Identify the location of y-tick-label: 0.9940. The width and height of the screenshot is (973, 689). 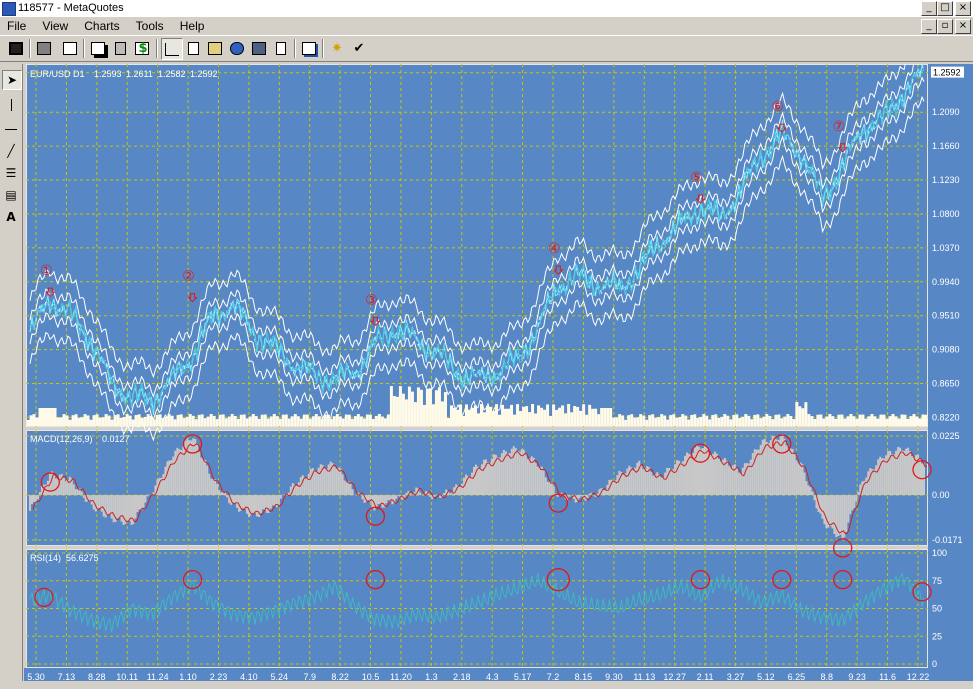
(946, 282).